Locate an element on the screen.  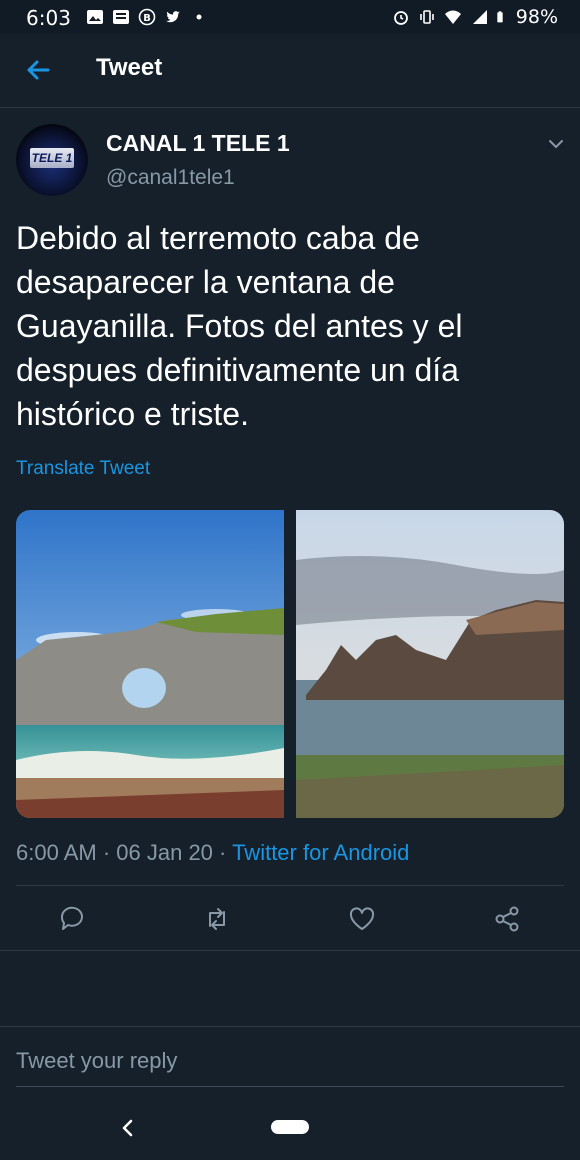
reply-input: Tweet your reply is located at coordinates (96, 1061).